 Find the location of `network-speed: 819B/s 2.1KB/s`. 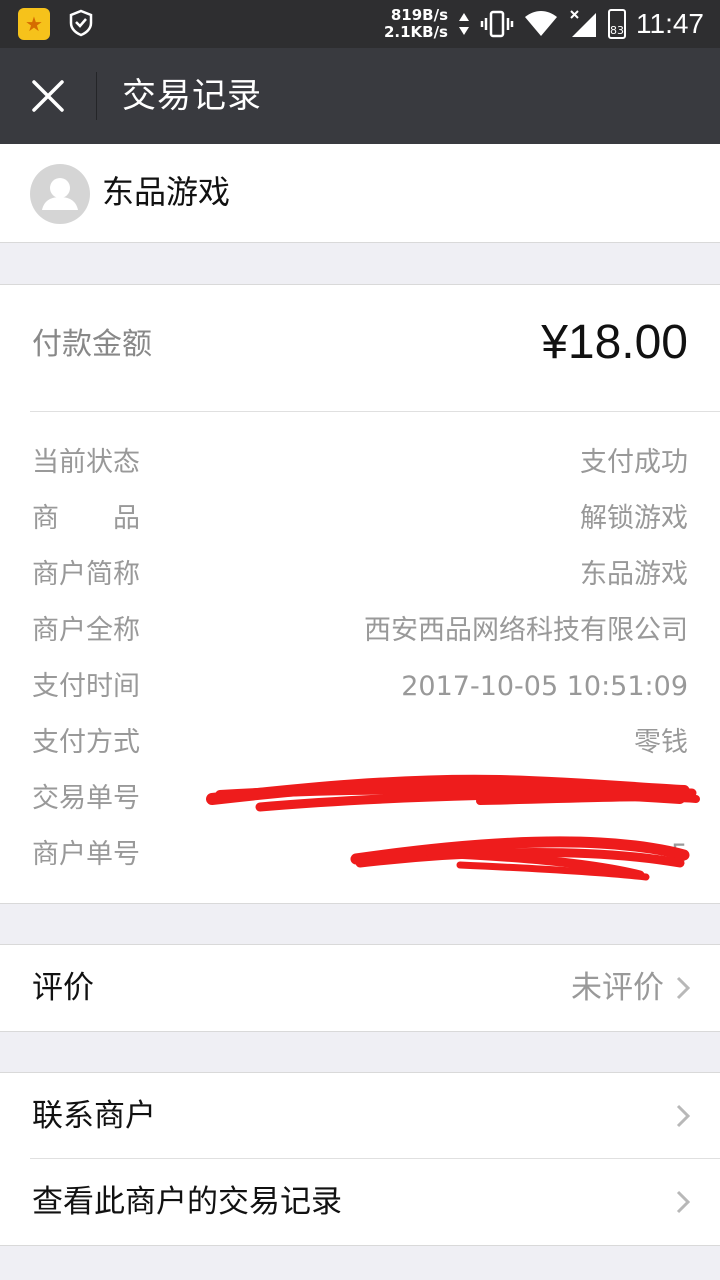

network-speed: 819B/s 2.1KB/s is located at coordinates (416, 24).